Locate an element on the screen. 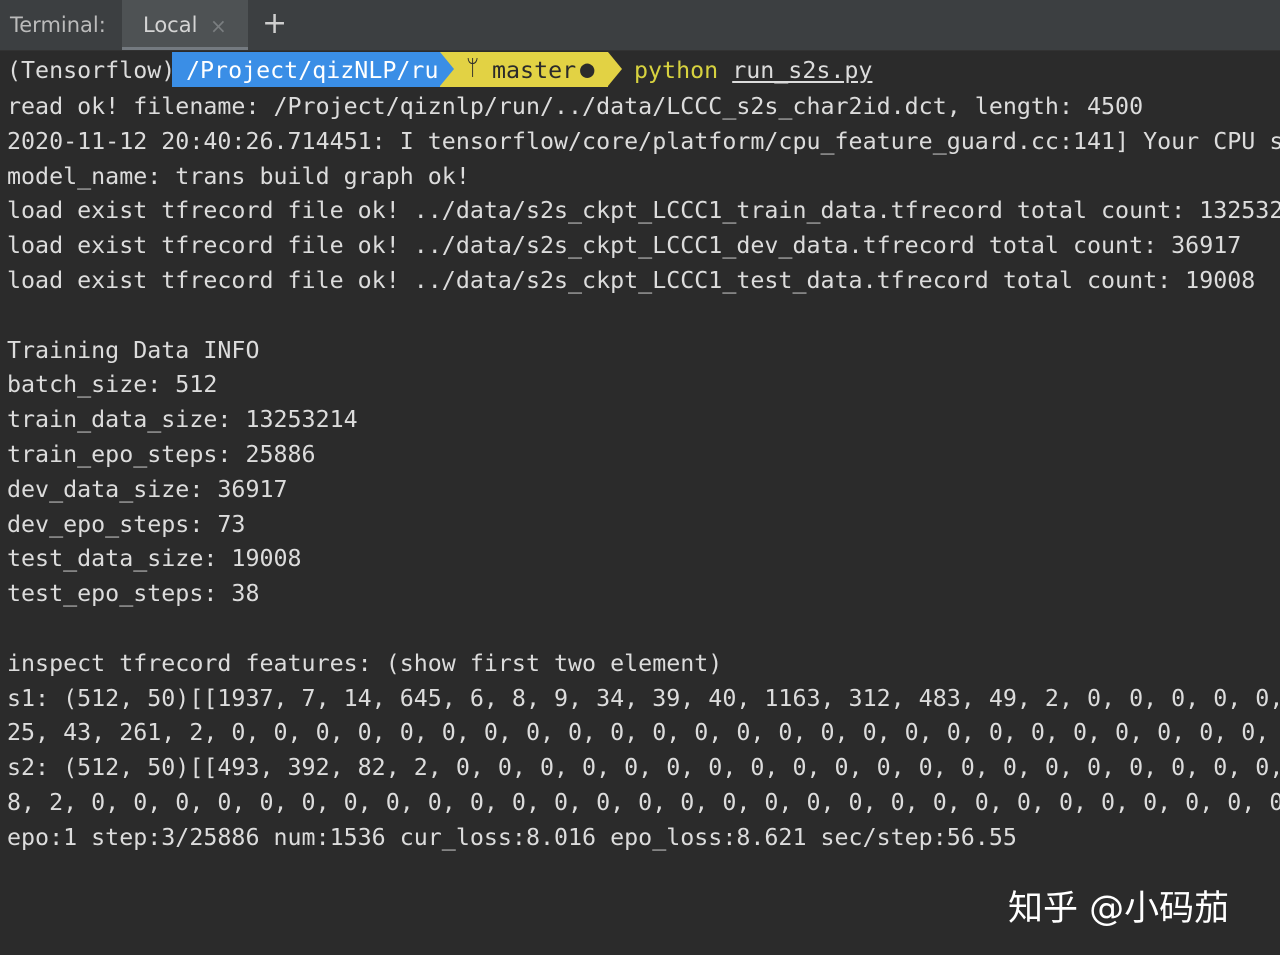 The image size is (1280, 955). close-icon: × is located at coordinates (218, 26).